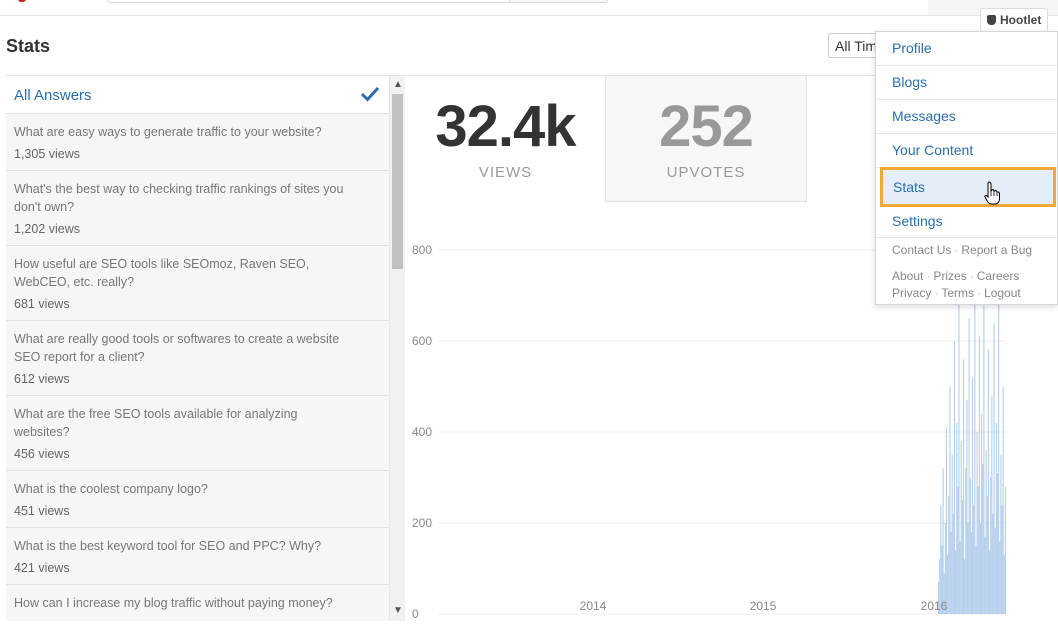  What do you see at coordinates (529, 8) in the screenshot?
I see `top-bar` at bounding box center [529, 8].